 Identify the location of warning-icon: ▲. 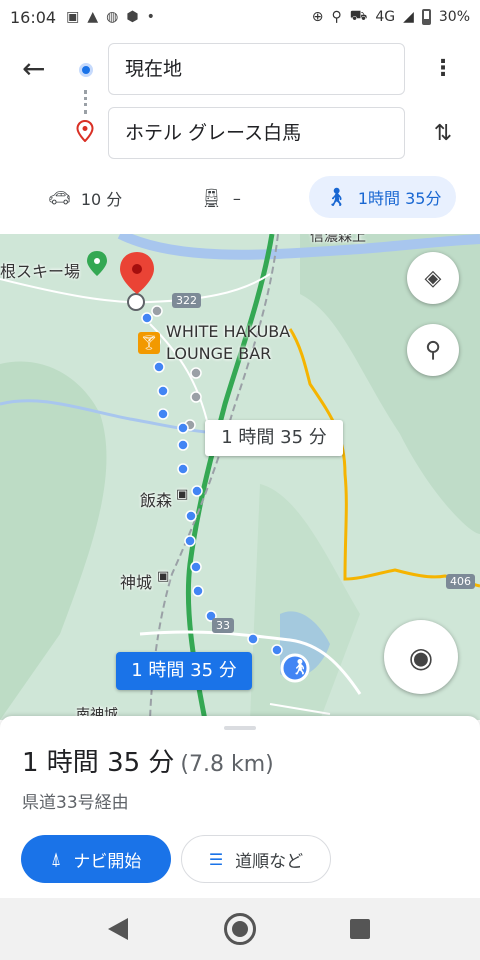
(93, 17).